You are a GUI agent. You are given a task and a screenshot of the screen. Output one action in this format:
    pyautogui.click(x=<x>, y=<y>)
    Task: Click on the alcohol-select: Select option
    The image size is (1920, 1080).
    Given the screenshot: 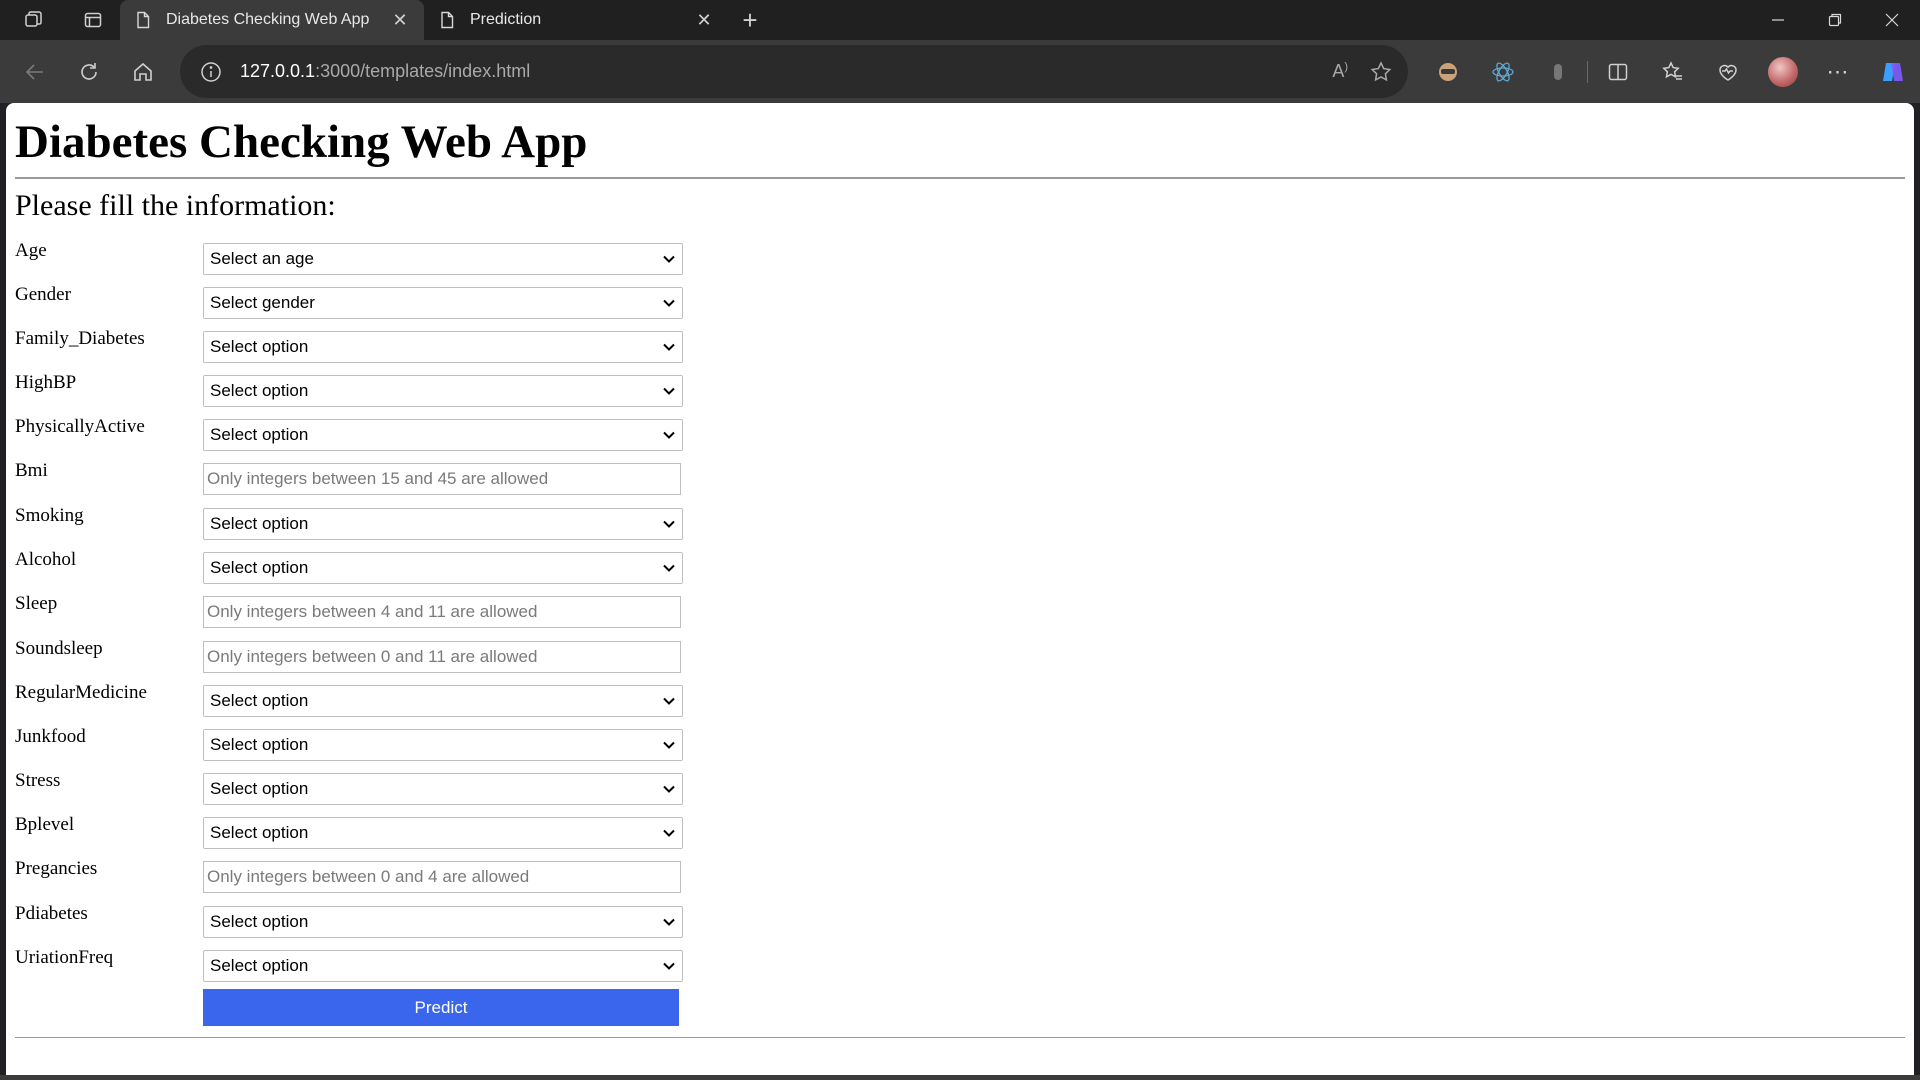 What is the action you would take?
    pyautogui.click(x=443, y=568)
    